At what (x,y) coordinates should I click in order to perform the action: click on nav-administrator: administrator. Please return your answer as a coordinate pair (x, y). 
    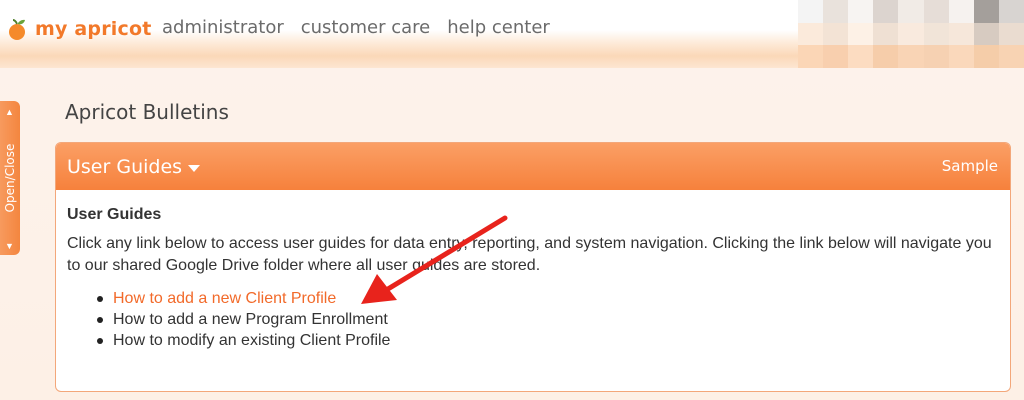
    Looking at the image, I should click on (223, 27).